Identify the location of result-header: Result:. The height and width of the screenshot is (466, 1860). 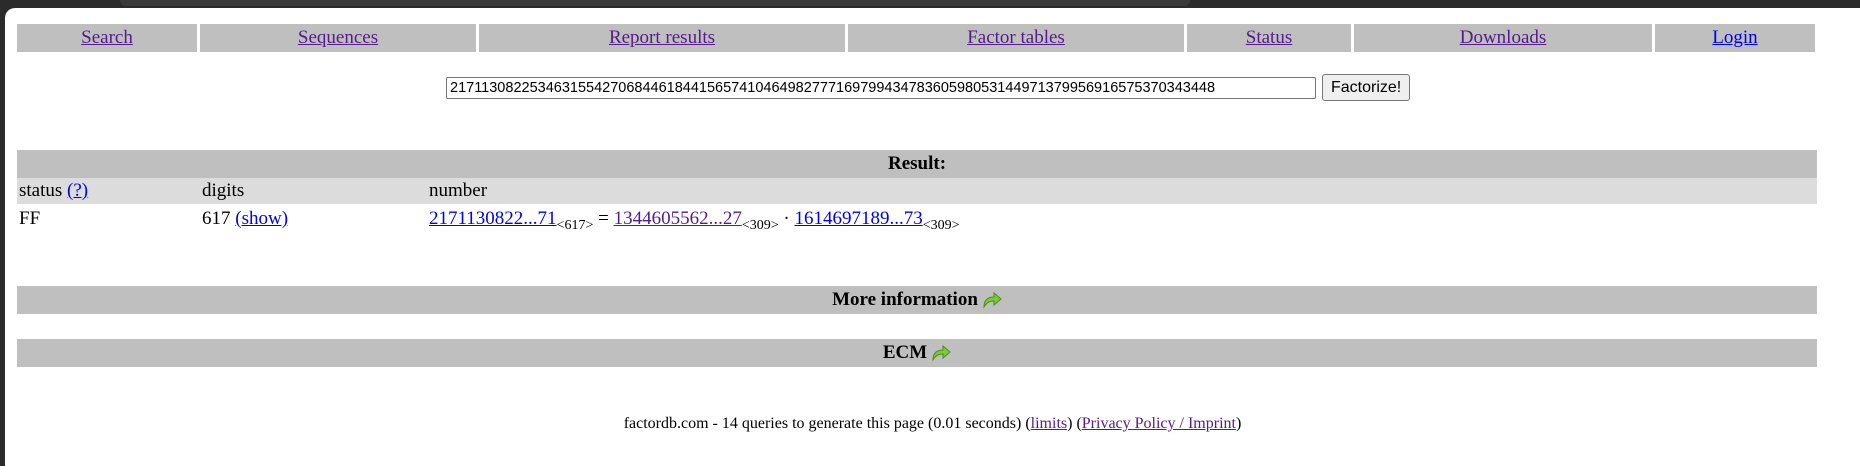
(917, 164).